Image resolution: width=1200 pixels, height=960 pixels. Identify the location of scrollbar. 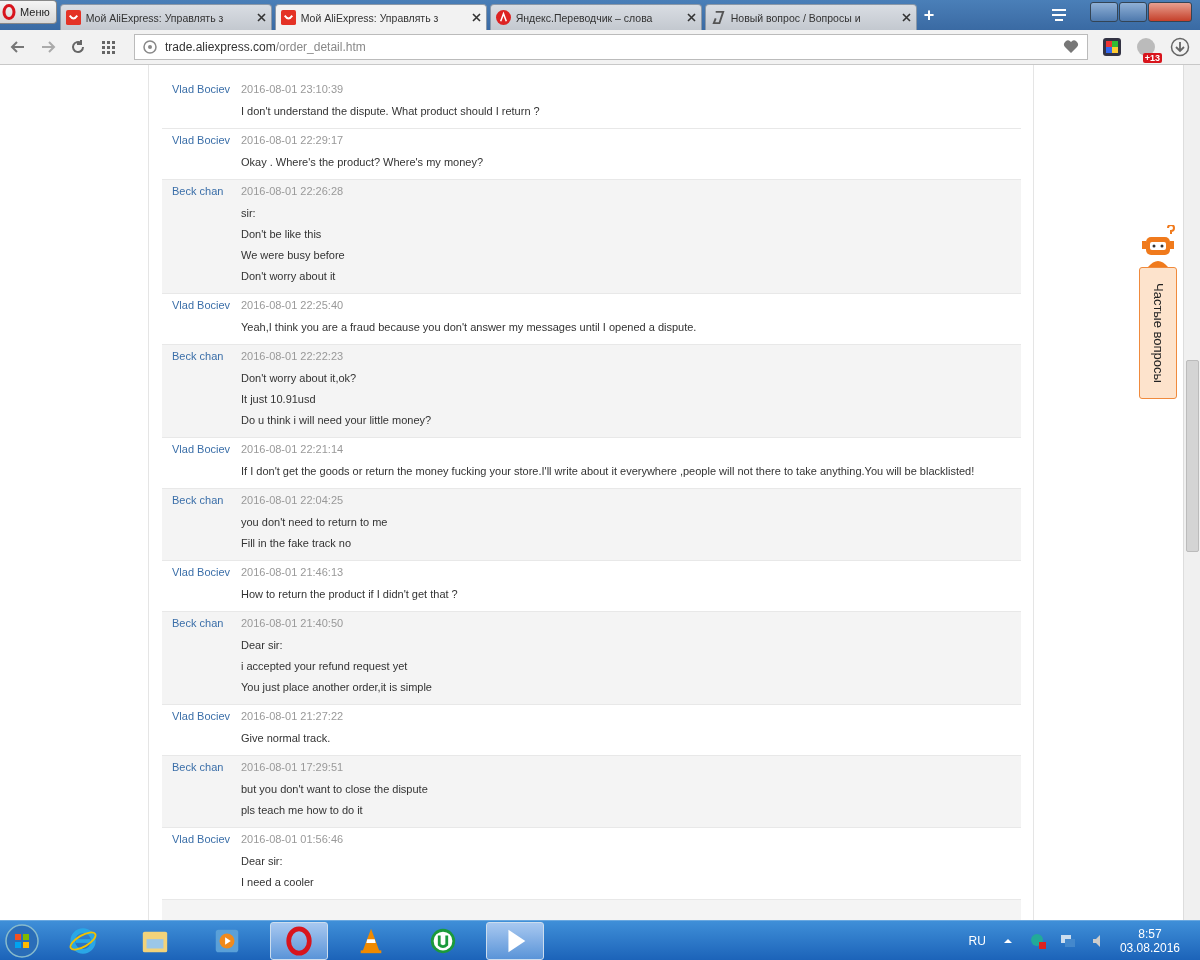
(1191, 492).